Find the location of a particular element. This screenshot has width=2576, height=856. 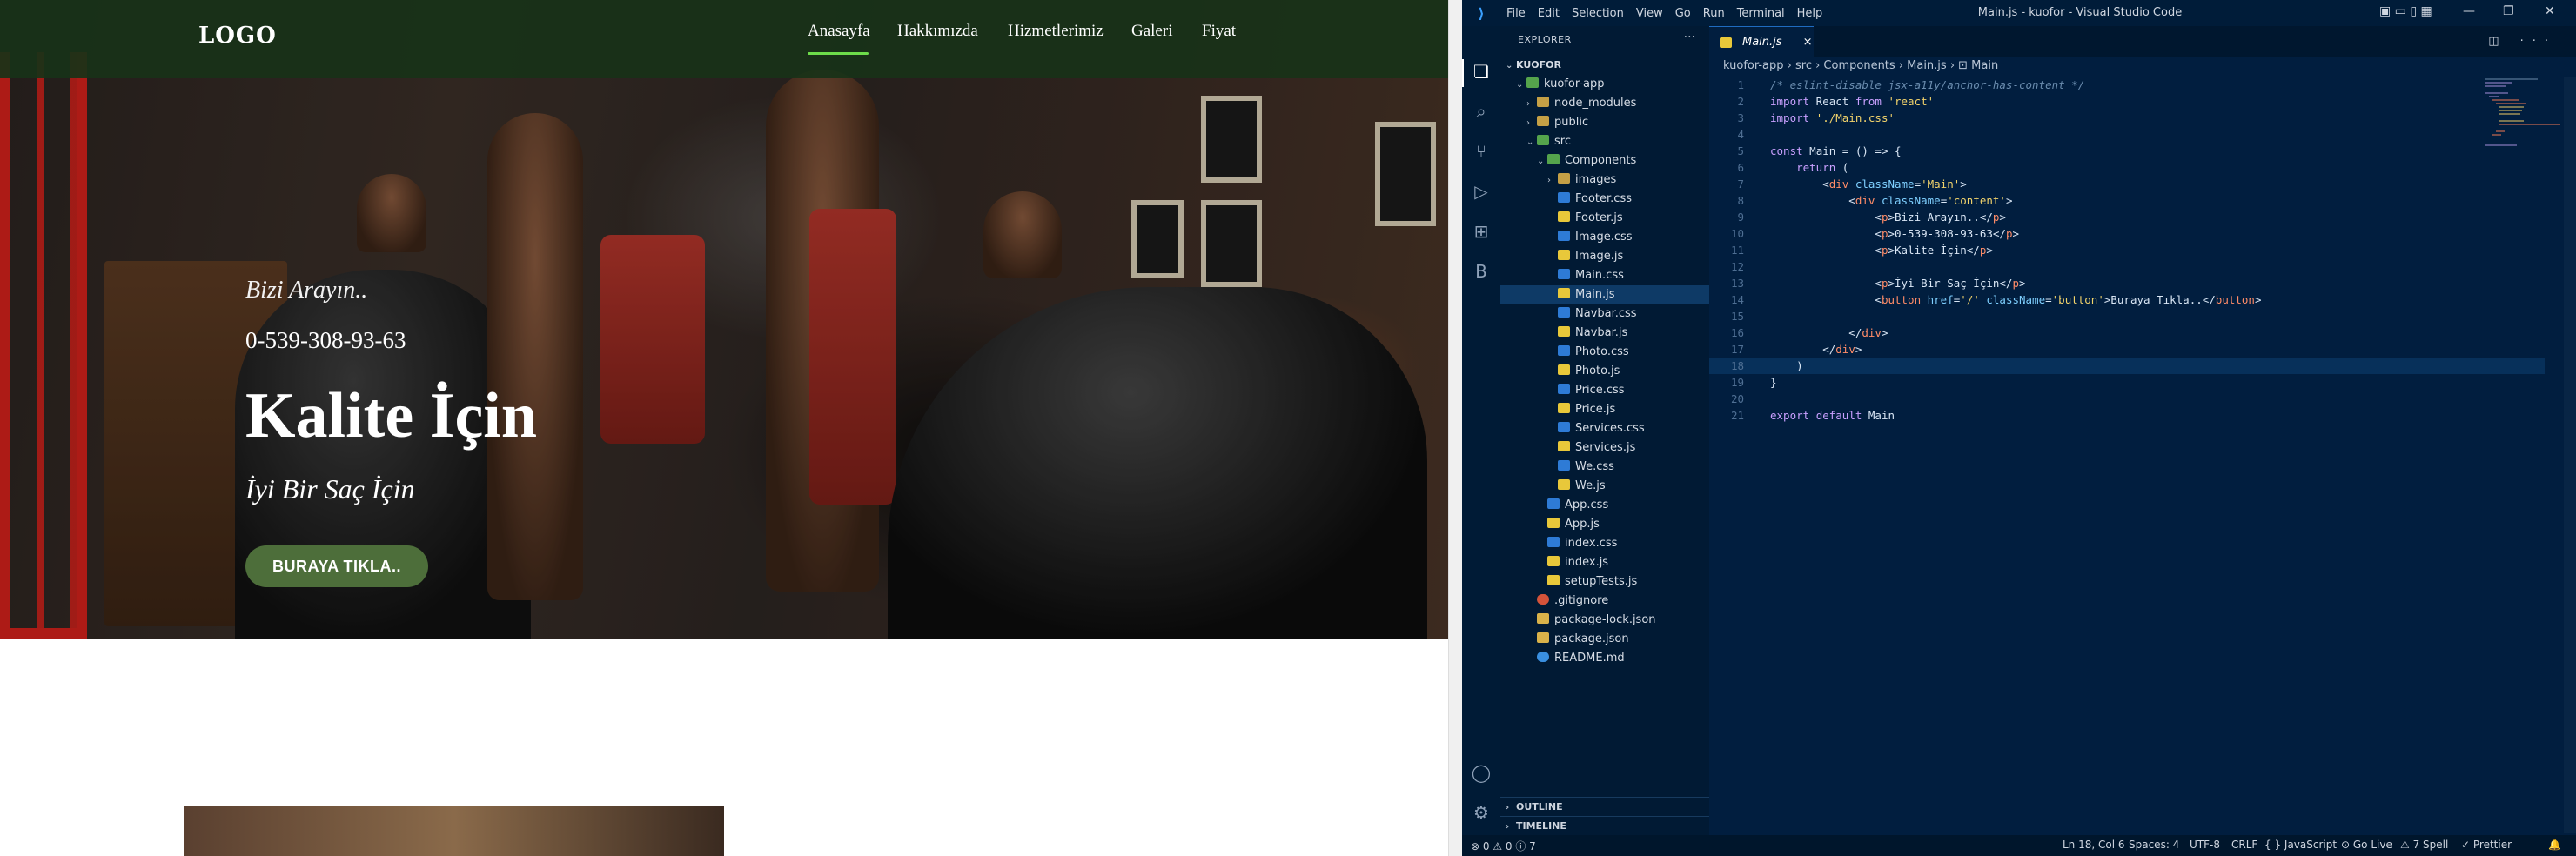

file-tree-item: README.md is located at coordinates (1605, 658).